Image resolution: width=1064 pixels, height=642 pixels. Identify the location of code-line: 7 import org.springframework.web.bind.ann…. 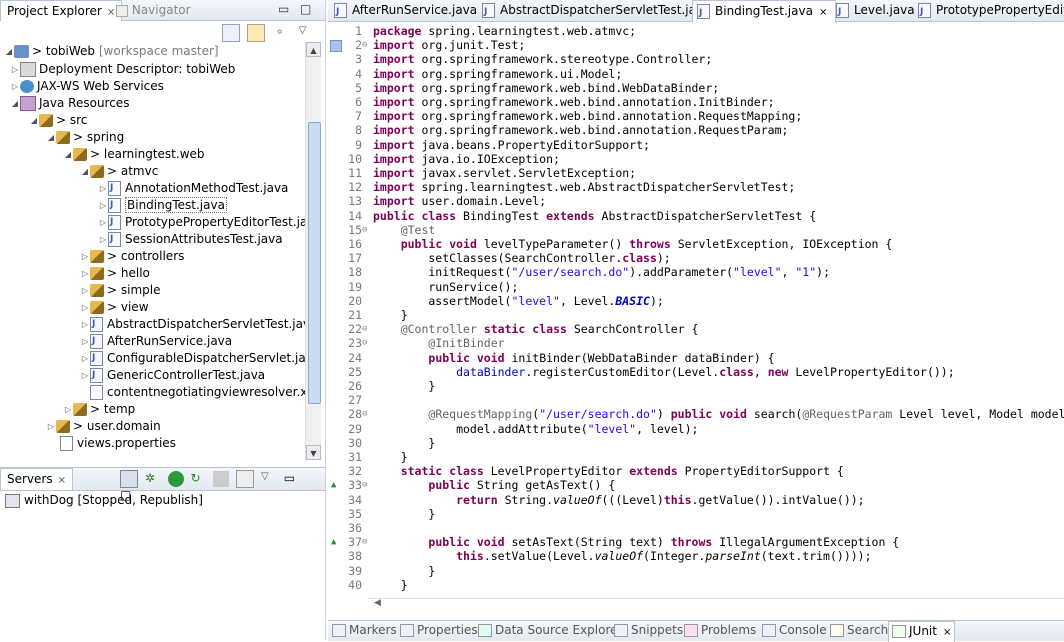
(696, 116).